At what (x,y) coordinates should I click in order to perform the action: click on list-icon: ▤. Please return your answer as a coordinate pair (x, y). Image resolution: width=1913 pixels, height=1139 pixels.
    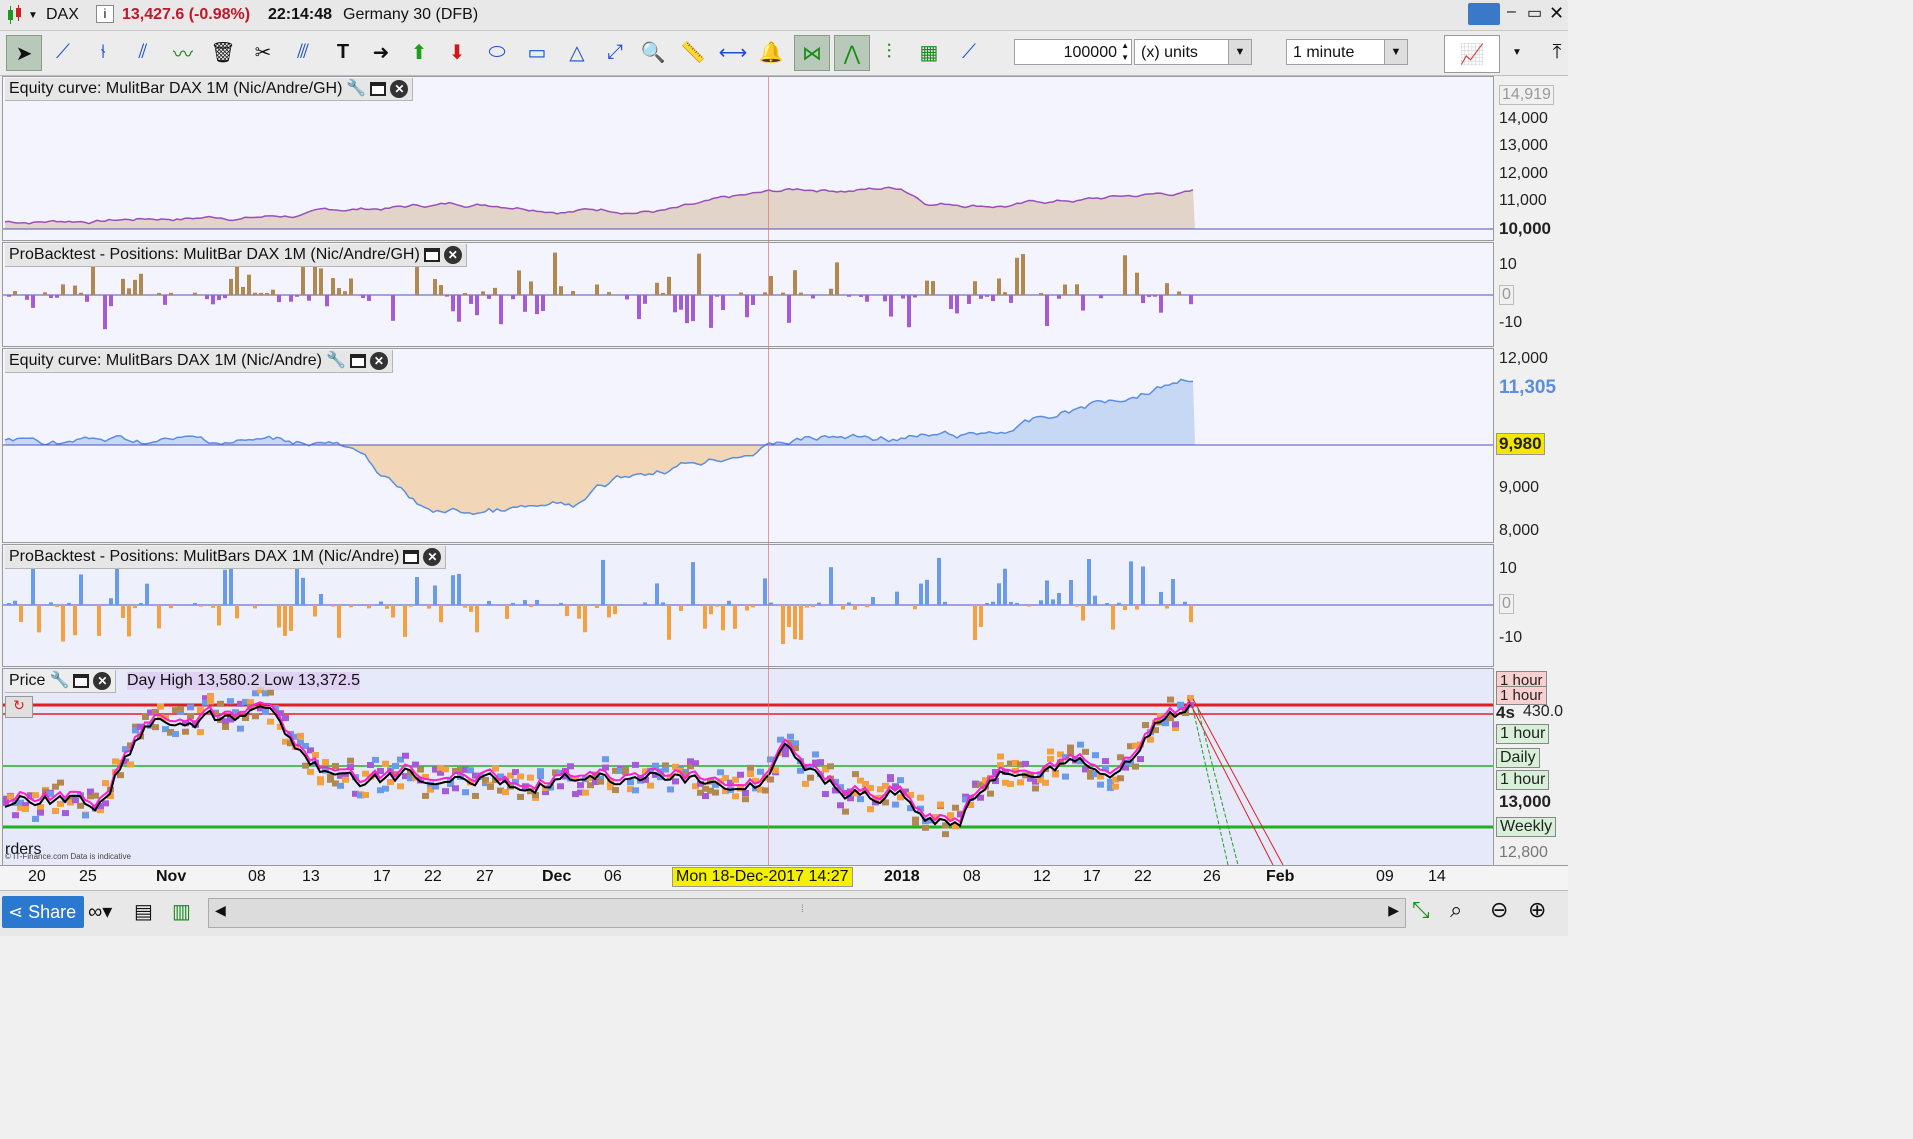
    Looking at the image, I should click on (143, 911).